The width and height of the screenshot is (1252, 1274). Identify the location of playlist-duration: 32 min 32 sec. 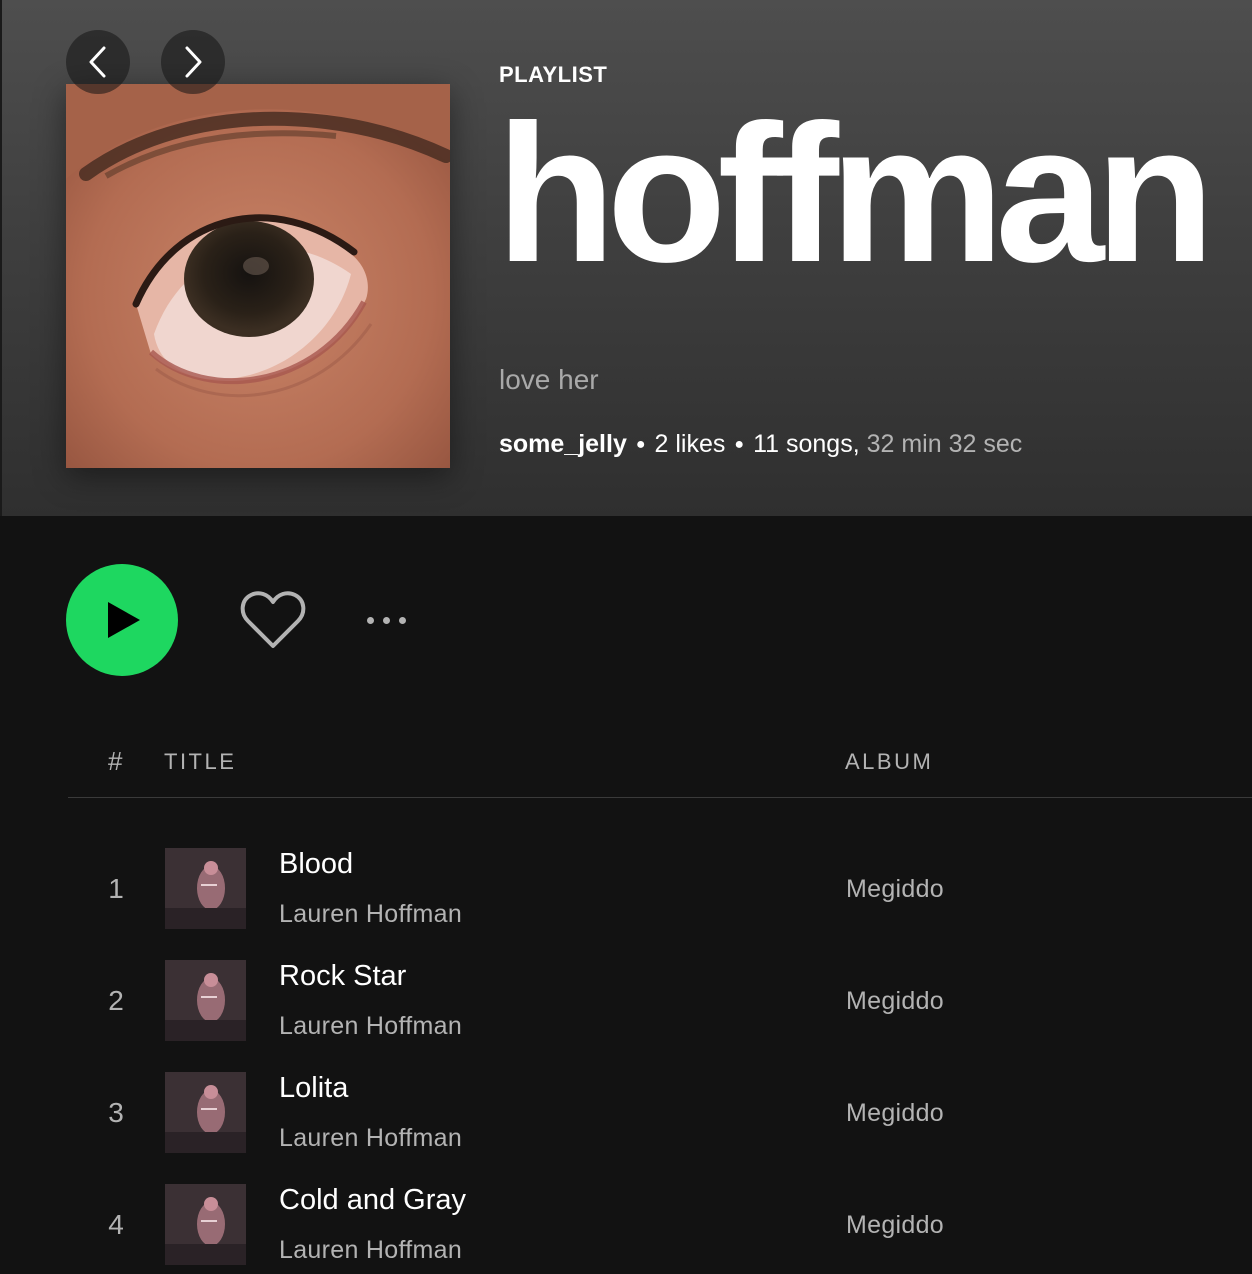
(944, 444).